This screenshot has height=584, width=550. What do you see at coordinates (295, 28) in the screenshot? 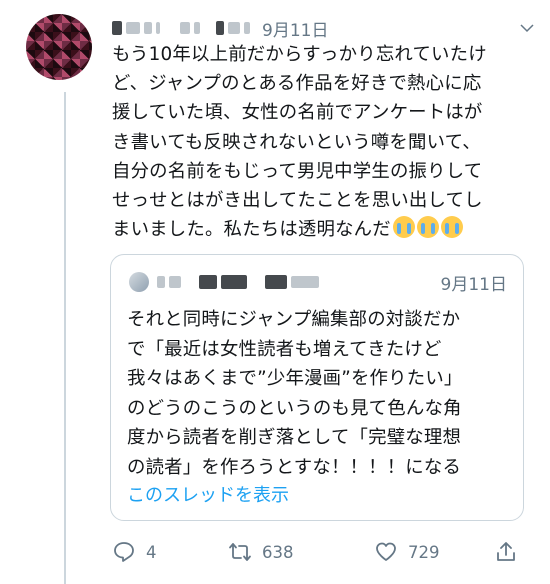
I see `tweet-date: 9月11日` at bounding box center [295, 28].